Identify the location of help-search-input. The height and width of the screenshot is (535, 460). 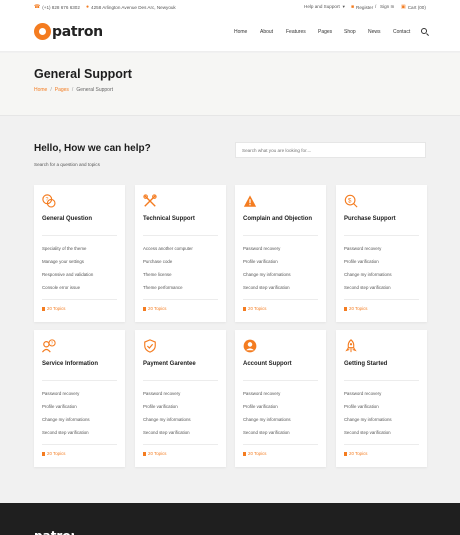
(330, 150).